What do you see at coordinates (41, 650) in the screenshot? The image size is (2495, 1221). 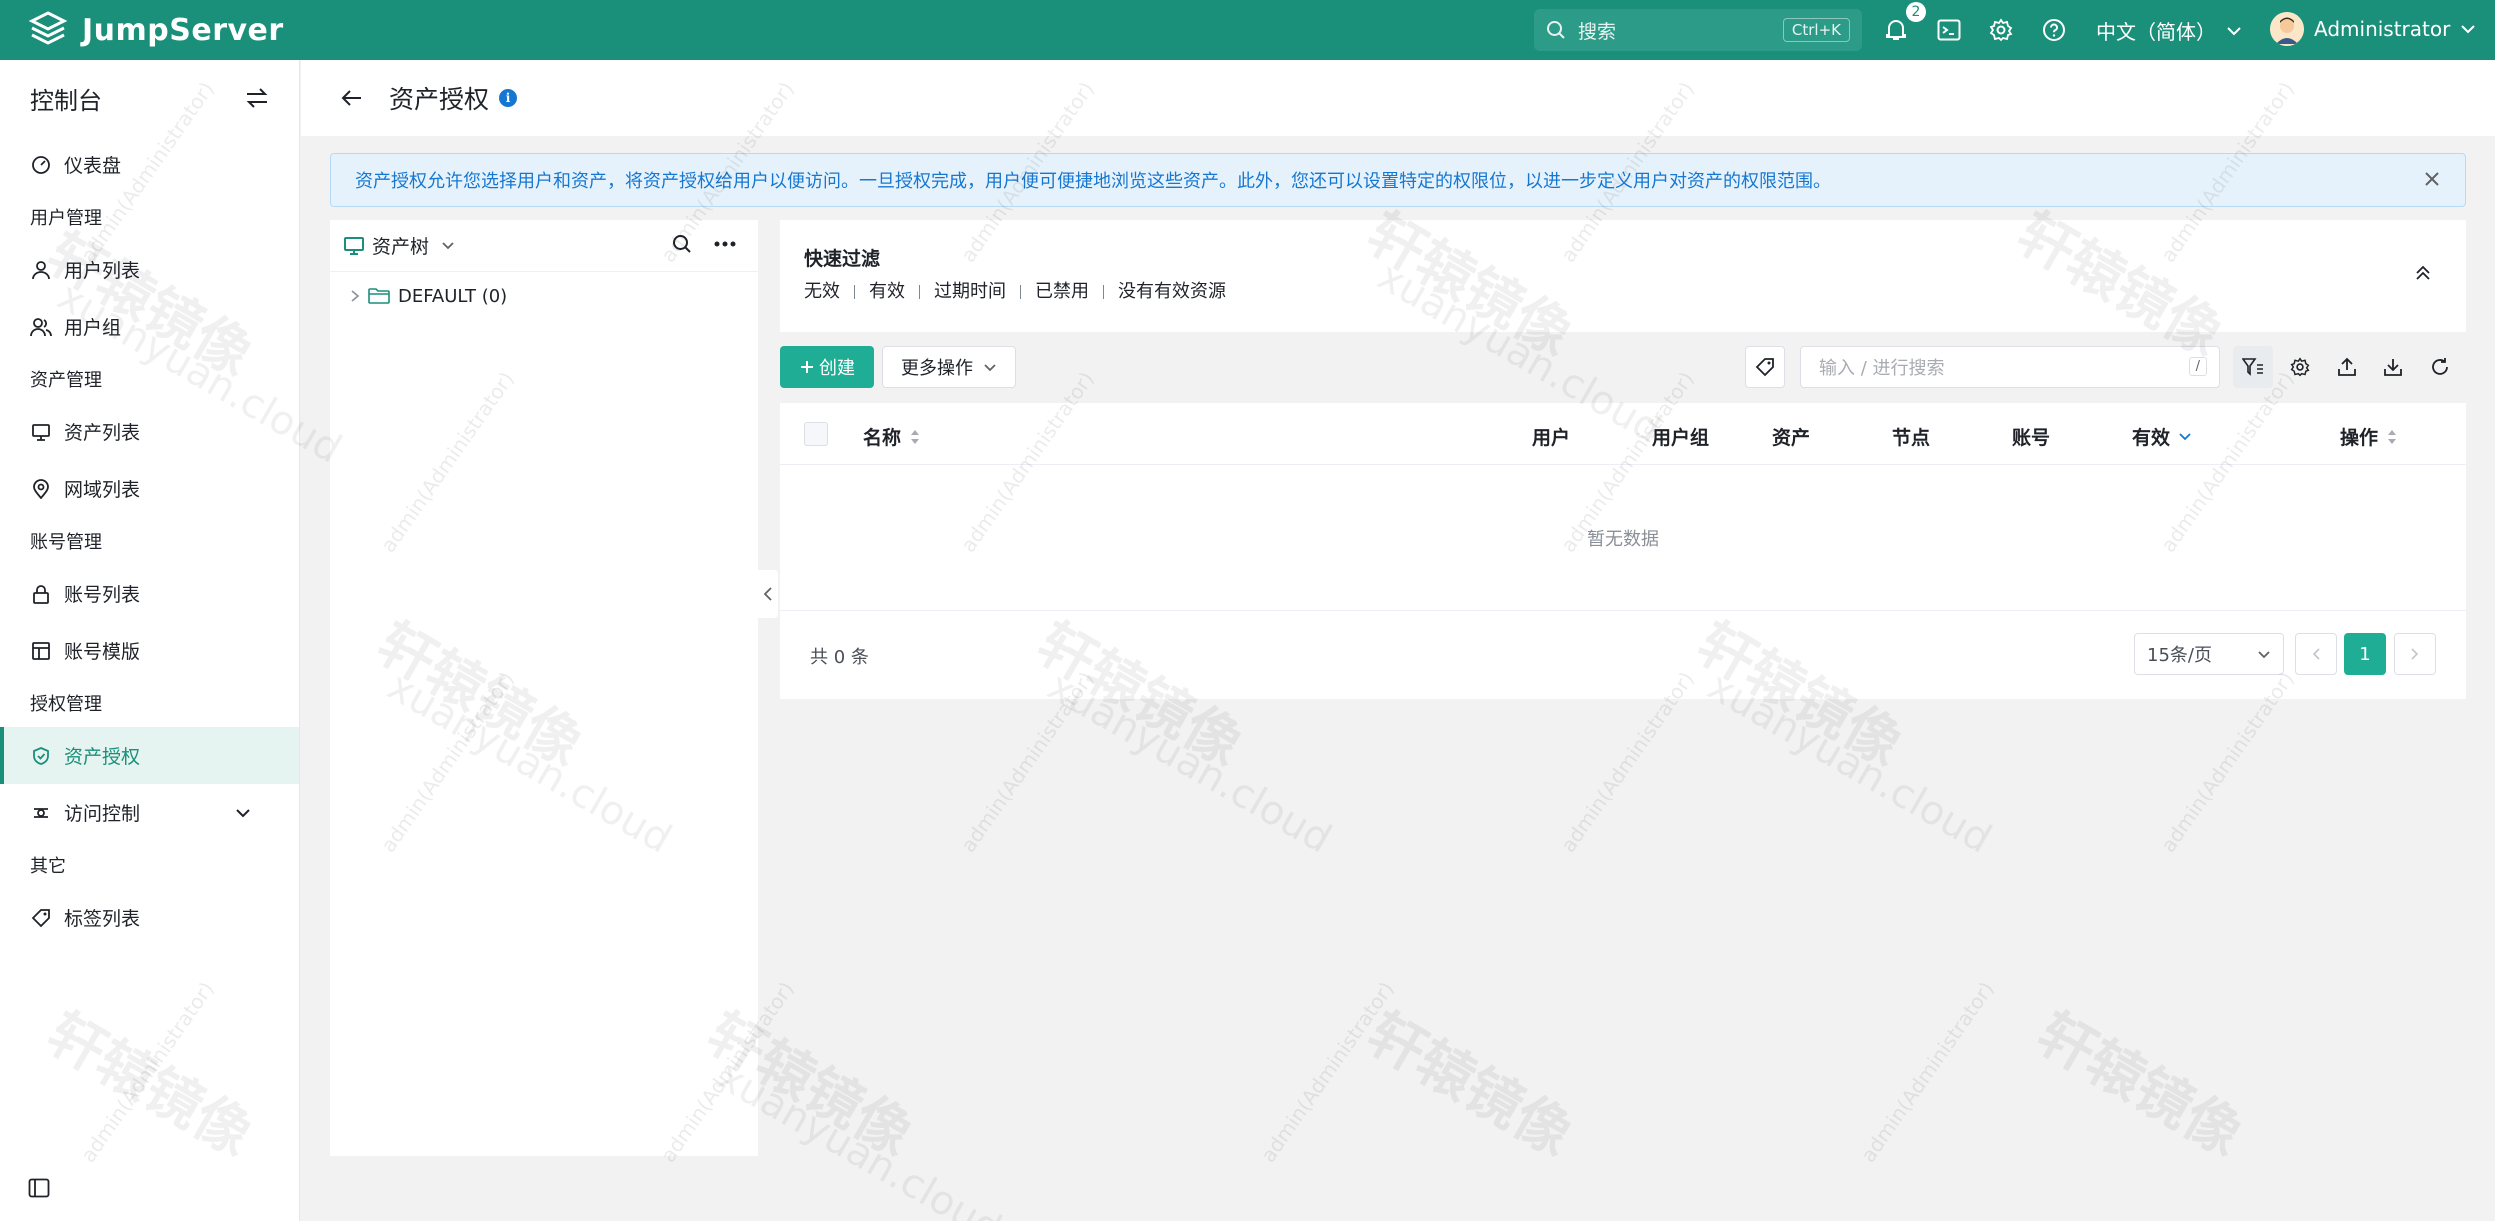 I see `template-icon` at bounding box center [41, 650].